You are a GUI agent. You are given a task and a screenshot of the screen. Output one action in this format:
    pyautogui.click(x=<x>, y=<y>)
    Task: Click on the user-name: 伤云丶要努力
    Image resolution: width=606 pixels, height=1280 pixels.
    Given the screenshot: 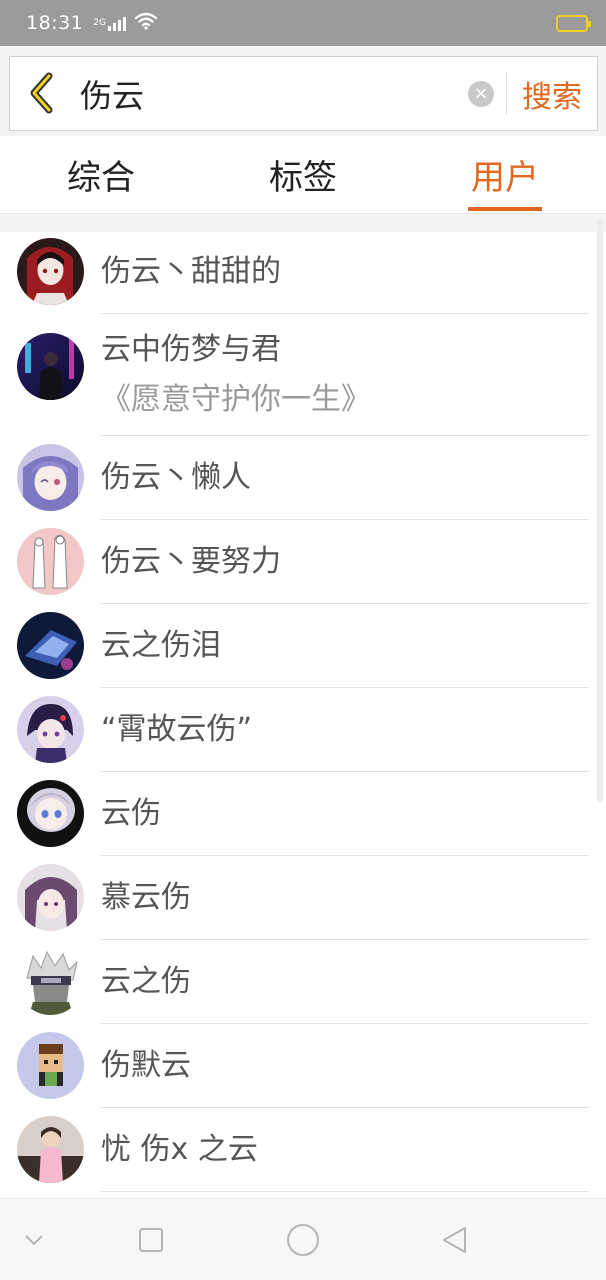 What is the action you would take?
    pyautogui.click(x=191, y=561)
    